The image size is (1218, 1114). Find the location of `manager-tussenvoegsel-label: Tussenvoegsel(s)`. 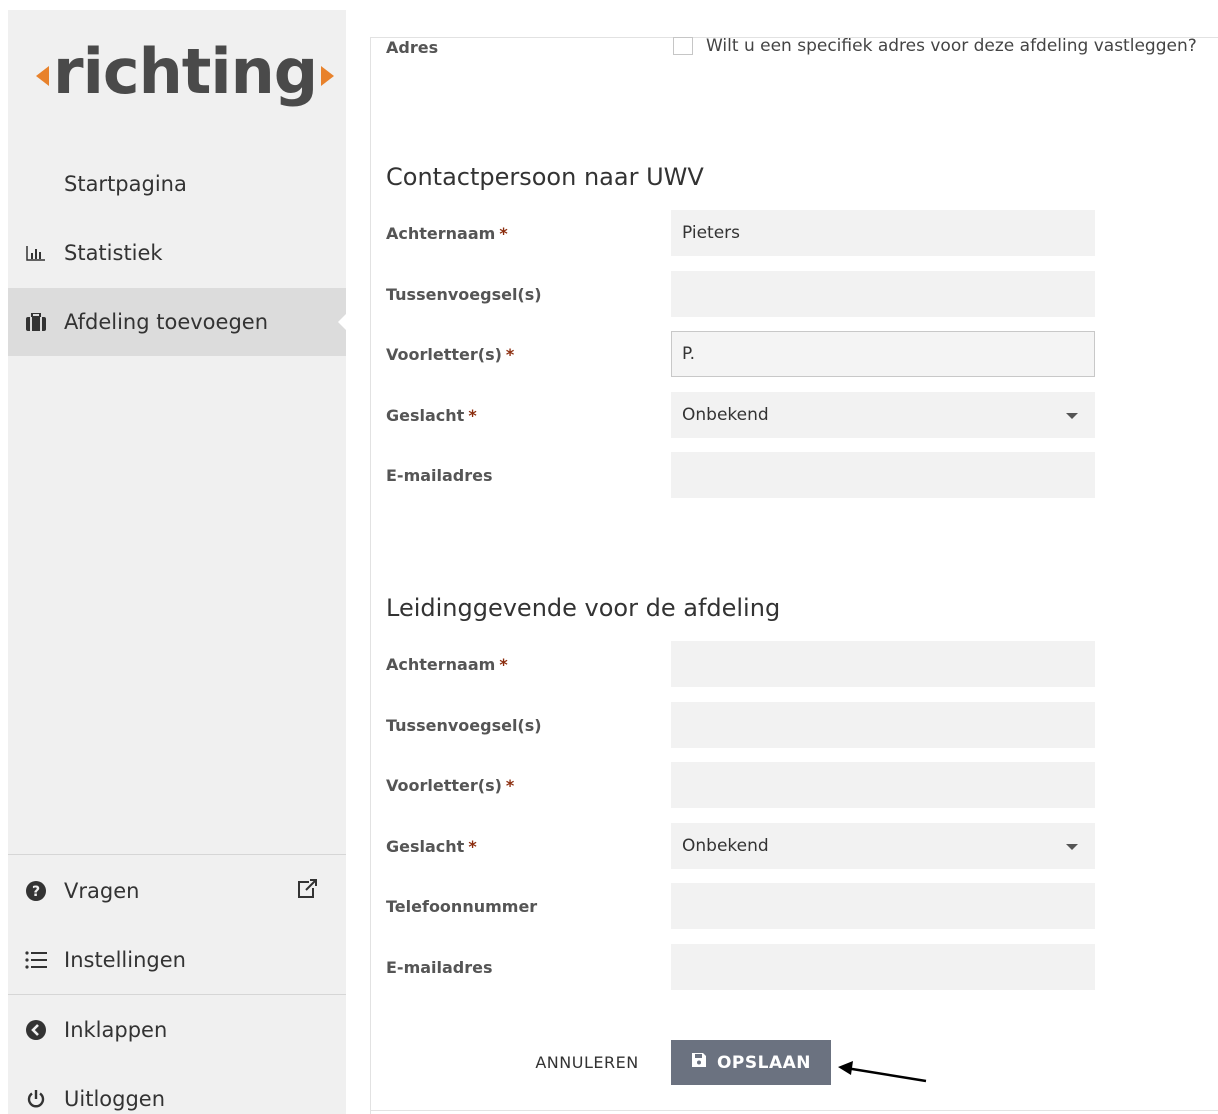

manager-tussenvoegsel-label: Tussenvoegsel(s) is located at coordinates (464, 725).